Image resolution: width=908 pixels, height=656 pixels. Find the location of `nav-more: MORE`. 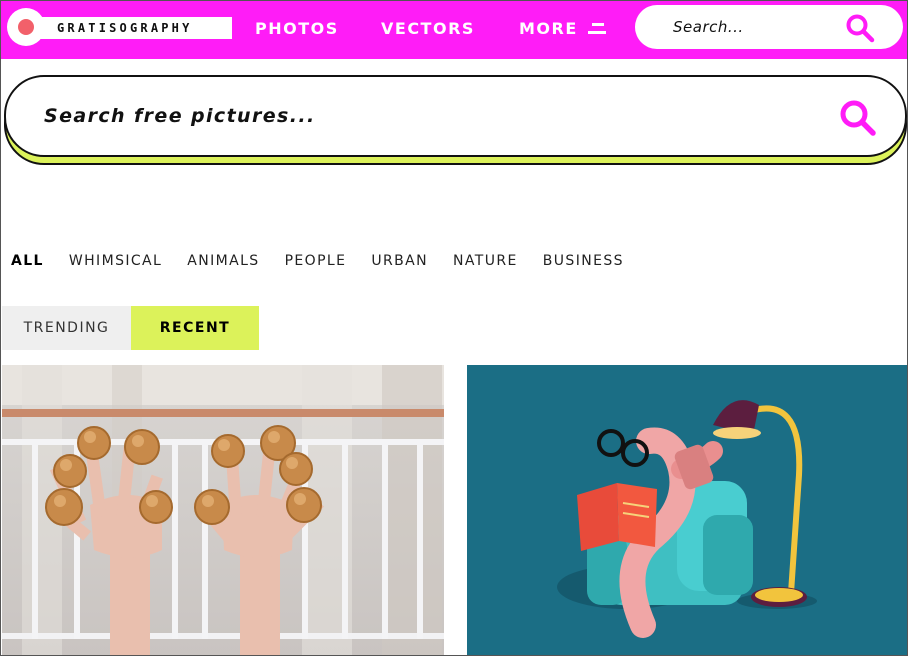

nav-more: MORE is located at coordinates (562, 28).